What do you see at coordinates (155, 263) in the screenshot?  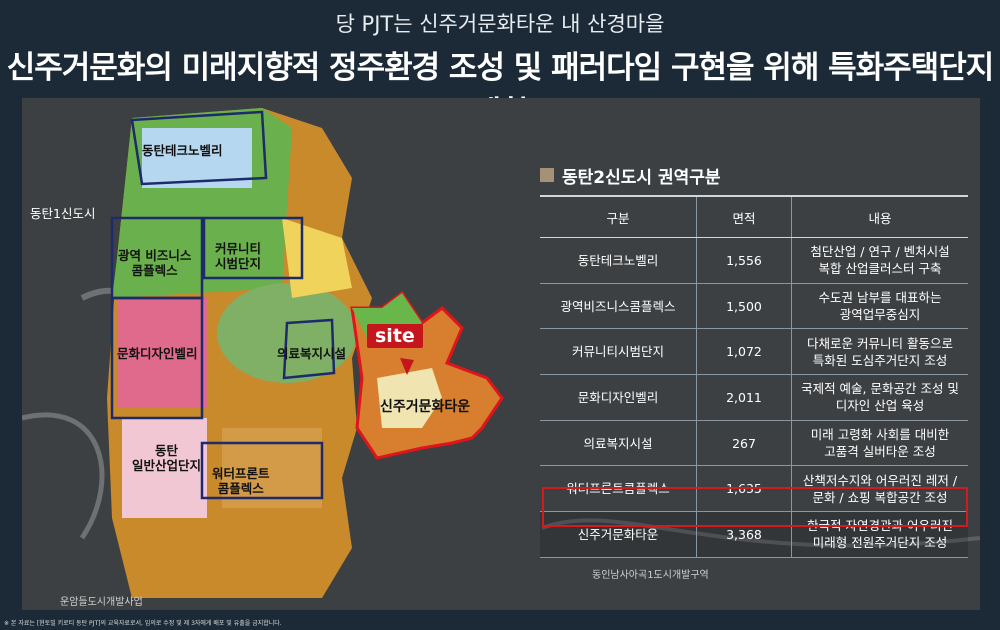 I see `map-label-biz: 광역 비즈니스 콤플렉스` at bounding box center [155, 263].